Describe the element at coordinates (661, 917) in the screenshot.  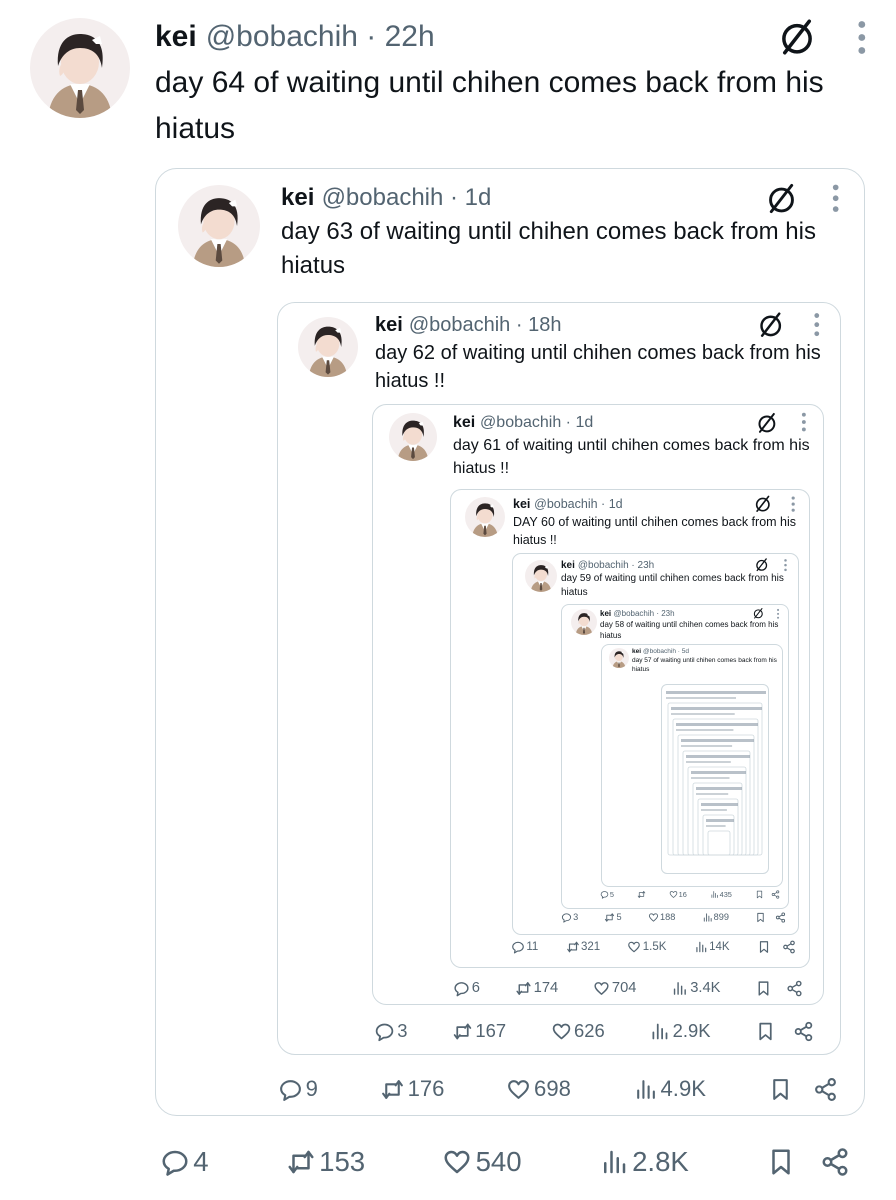
I see `like-button: 188` at that location.